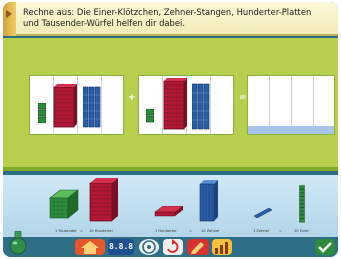 The image size is (341, 259). Describe the element at coordinates (191, 231) in the screenshot. I see `label-equals-2: =` at that location.